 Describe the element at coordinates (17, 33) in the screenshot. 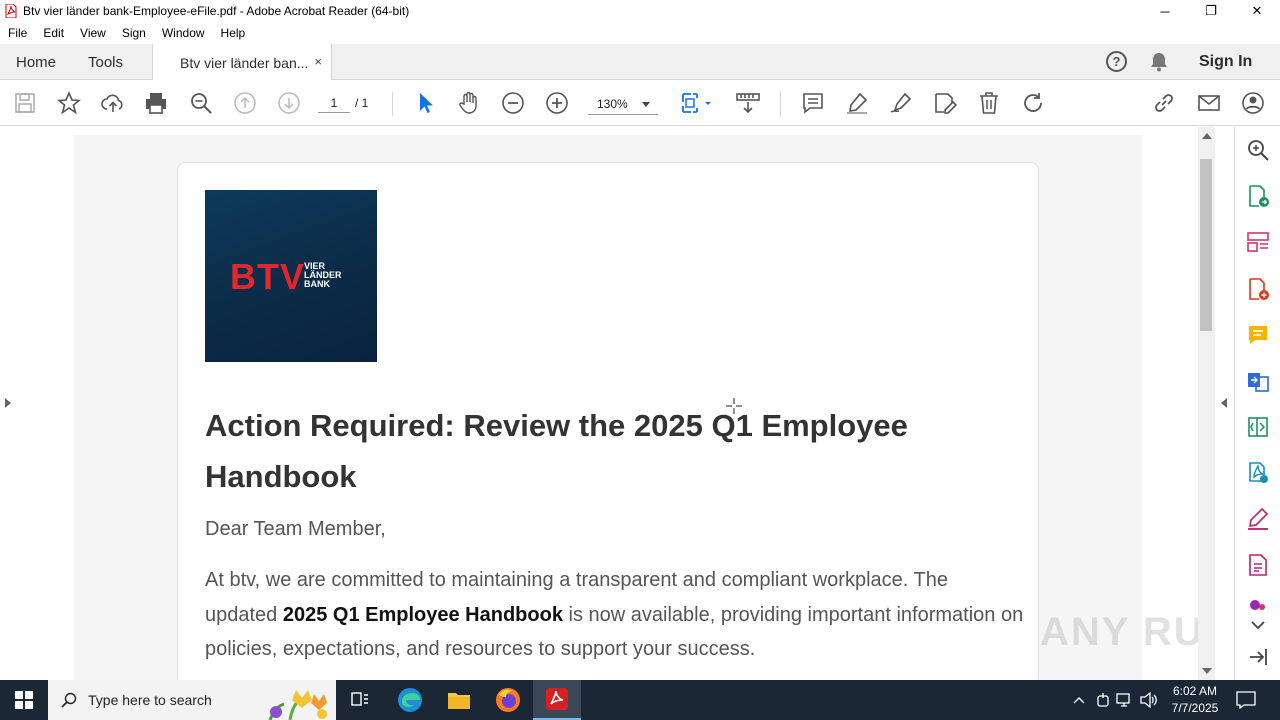

I see `menu-file: File` at that location.